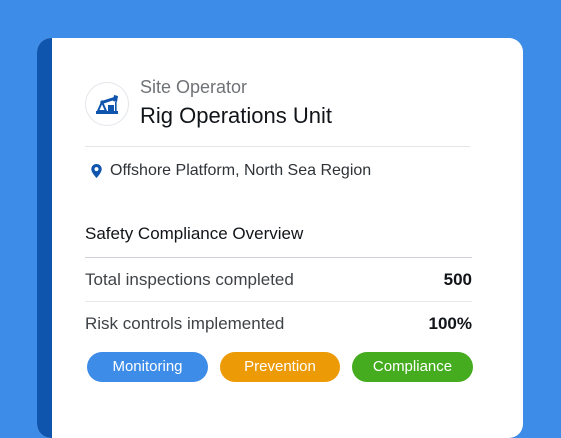 Image resolution: width=561 pixels, height=438 pixels. I want to click on tag-monitoring: Monitoring, so click(147, 367).